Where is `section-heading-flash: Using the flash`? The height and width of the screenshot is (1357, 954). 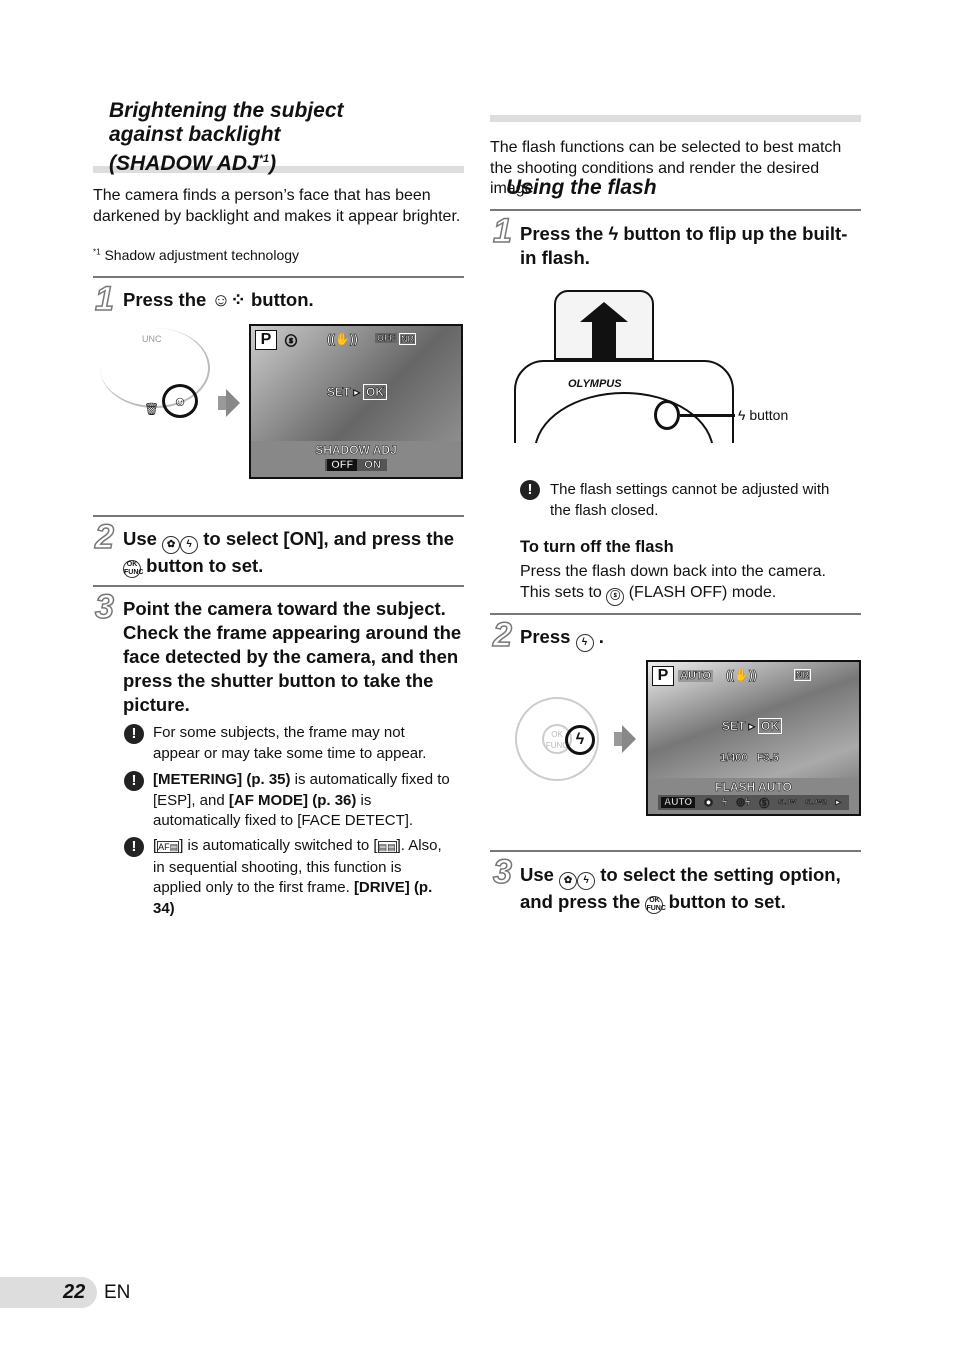 section-heading-flash: Using the flash is located at coordinates (581, 187).